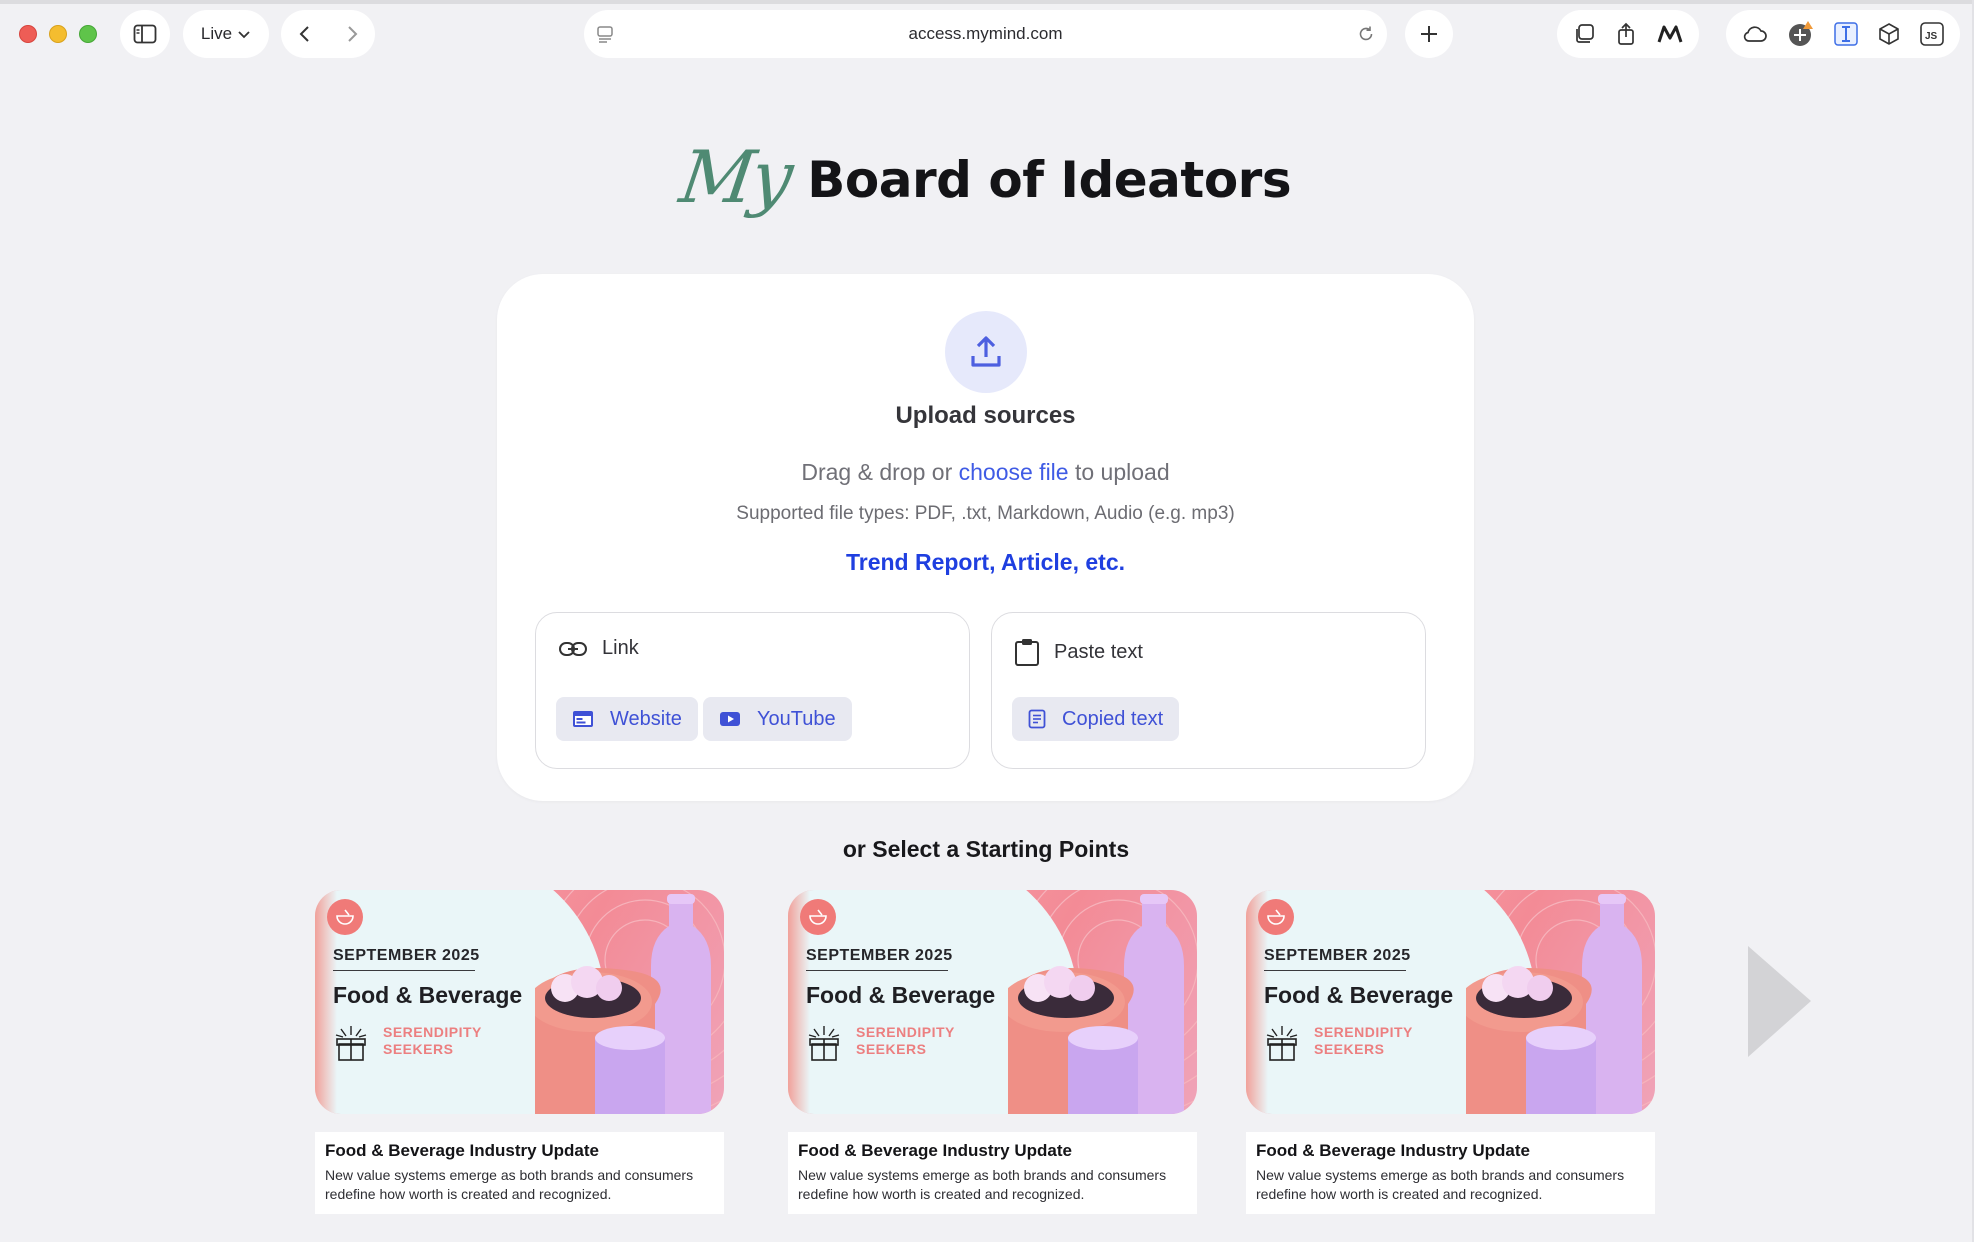 The height and width of the screenshot is (1242, 1976). I want to click on js-icon: JS, so click(1932, 34).